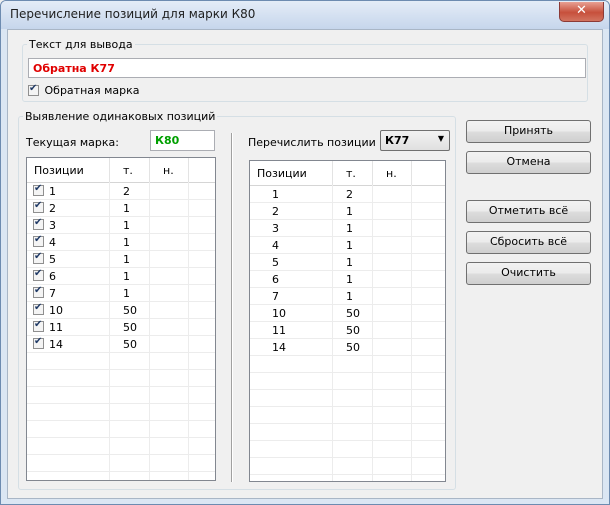 The height and width of the screenshot is (505, 610). I want to click on cell-pos: 7, so click(52, 293).